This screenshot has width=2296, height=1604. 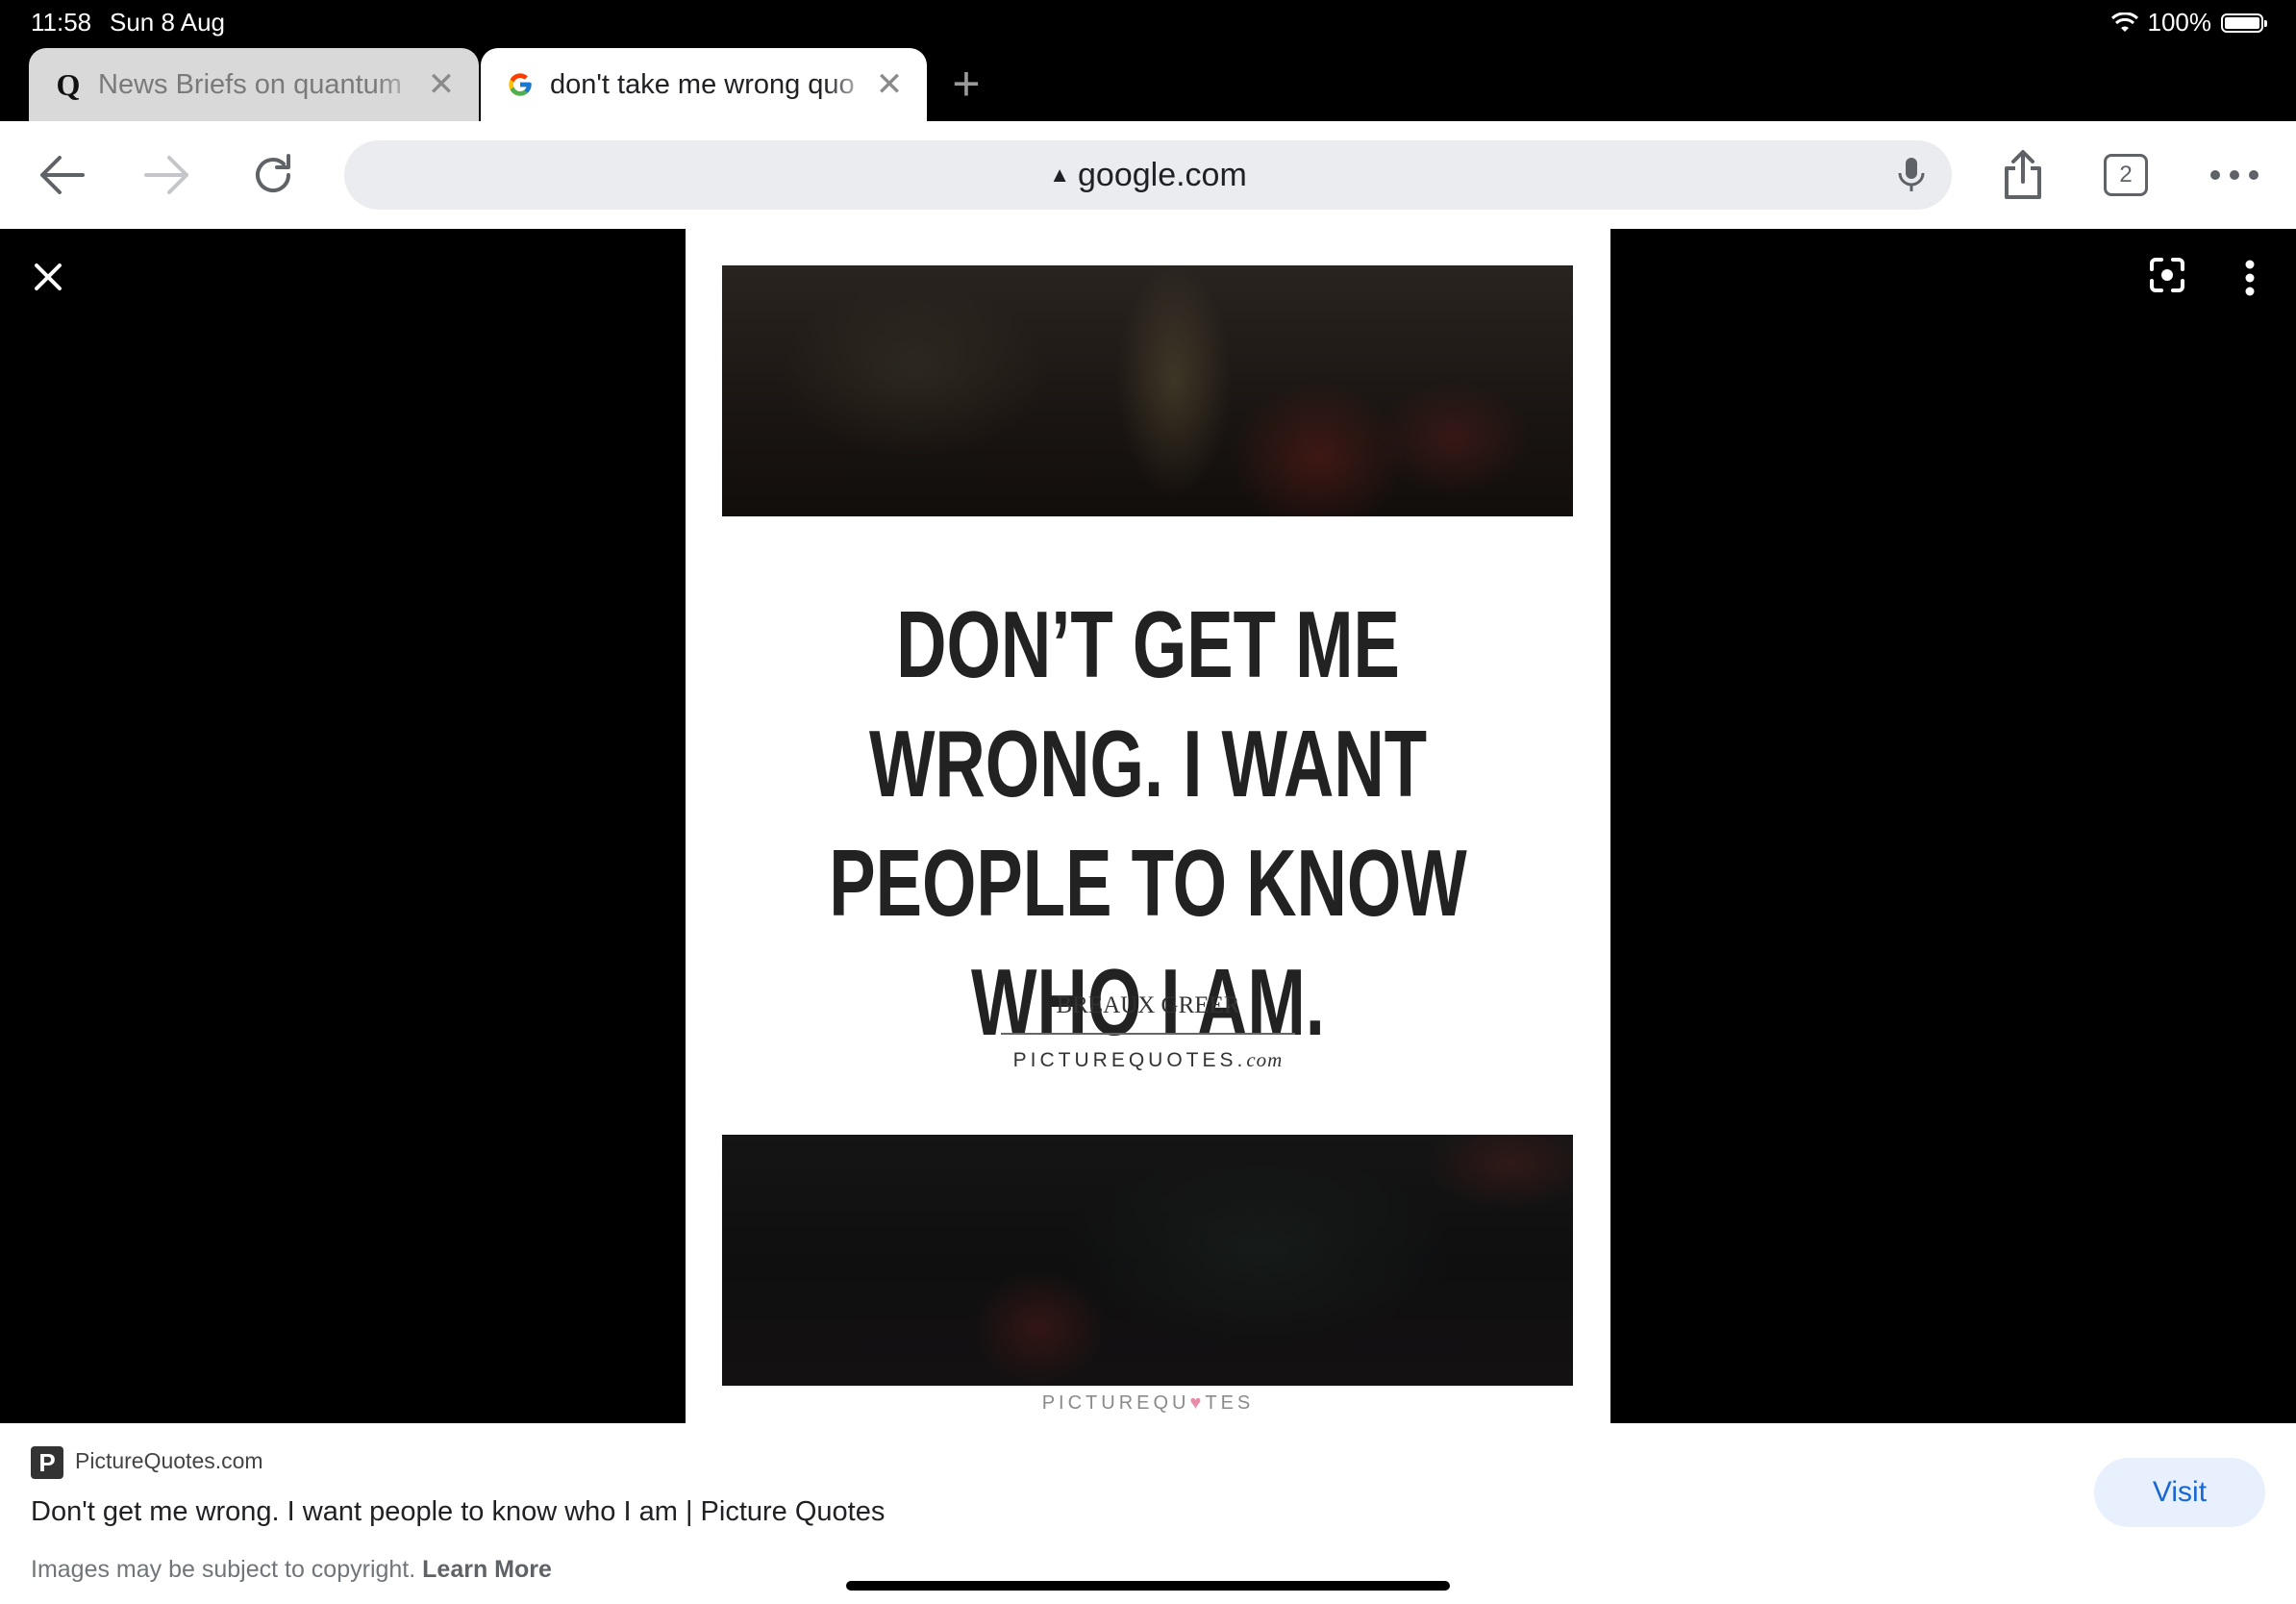 I want to click on more-horizontal-icon, so click(x=2234, y=175).